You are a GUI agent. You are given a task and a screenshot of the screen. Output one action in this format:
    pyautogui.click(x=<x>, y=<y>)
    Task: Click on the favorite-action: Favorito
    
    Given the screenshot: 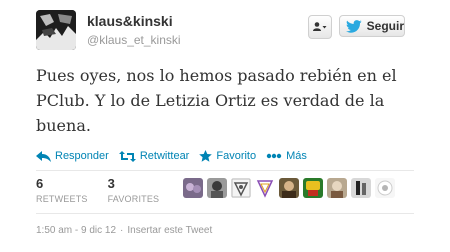 What is the action you would take?
    pyautogui.click(x=227, y=156)
    